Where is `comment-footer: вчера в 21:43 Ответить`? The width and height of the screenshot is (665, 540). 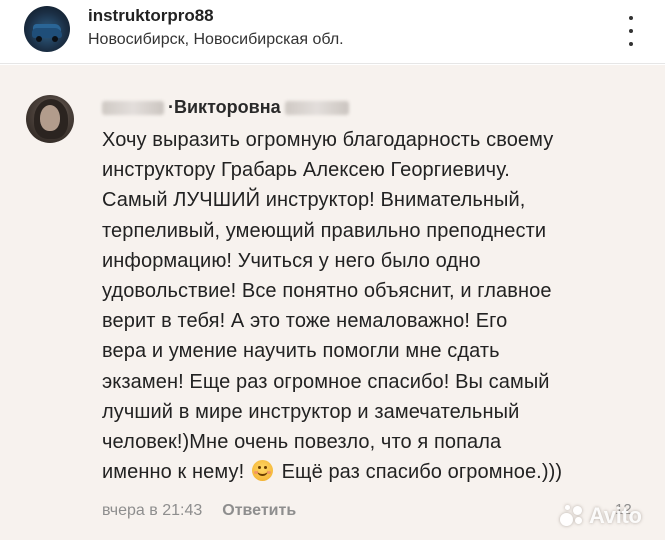 comment-footer: вчера в 21:43 Ответить is located at coordinates (199, 511).